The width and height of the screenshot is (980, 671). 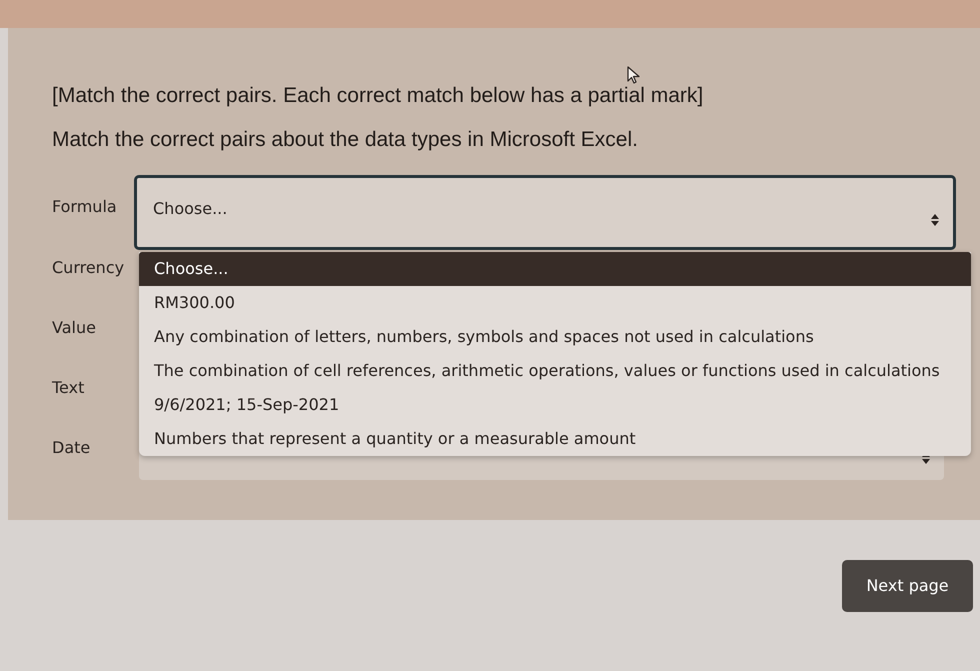 What do you see at coordinates (935, 220) in the screenshot?
I see `caret-icon` at bounding box center [935, 220].